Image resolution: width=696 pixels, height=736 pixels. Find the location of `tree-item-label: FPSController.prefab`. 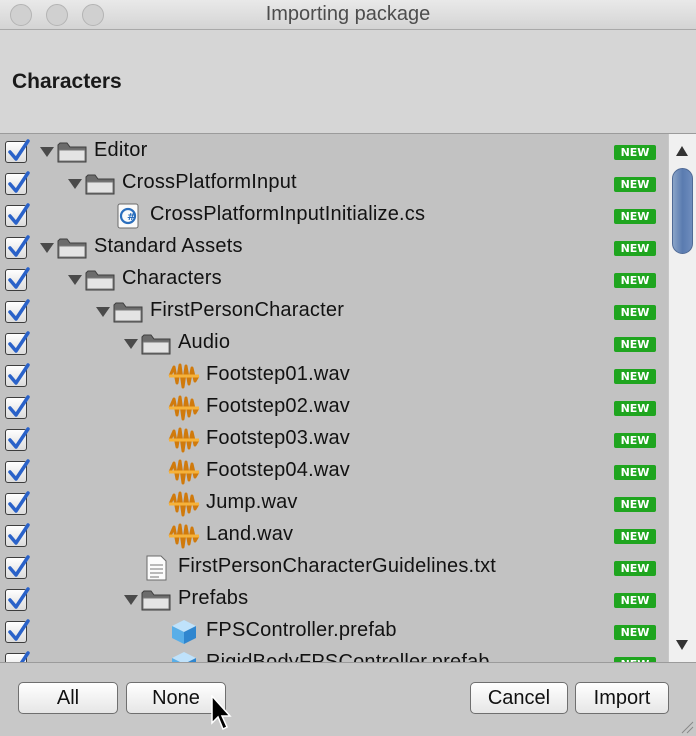

tree-item-label: FPSController.prefab is located at coordinates (301, 630).